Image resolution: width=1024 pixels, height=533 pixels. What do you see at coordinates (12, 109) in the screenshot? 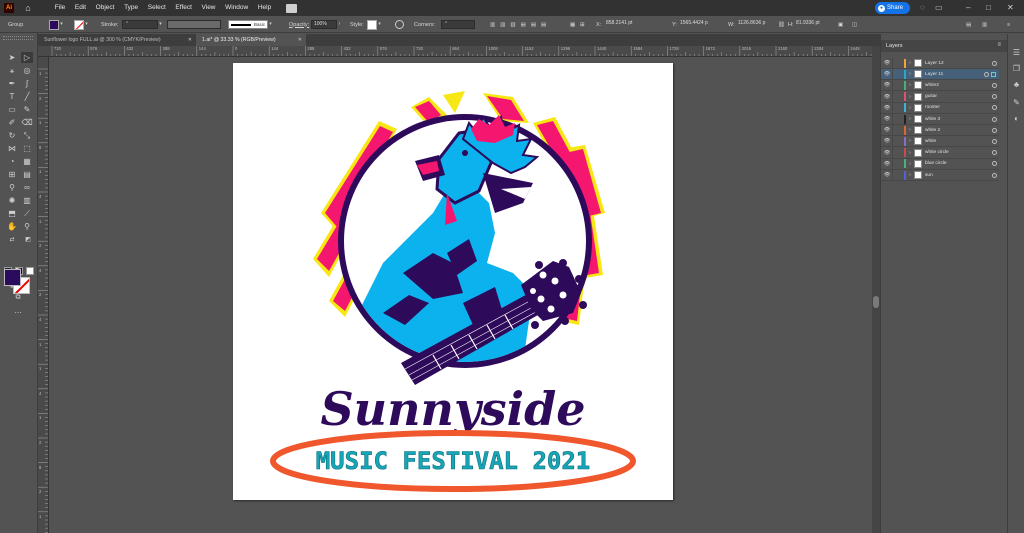
I see `rectangle-tool-icon: ▭` at bounding box center [12, 109].